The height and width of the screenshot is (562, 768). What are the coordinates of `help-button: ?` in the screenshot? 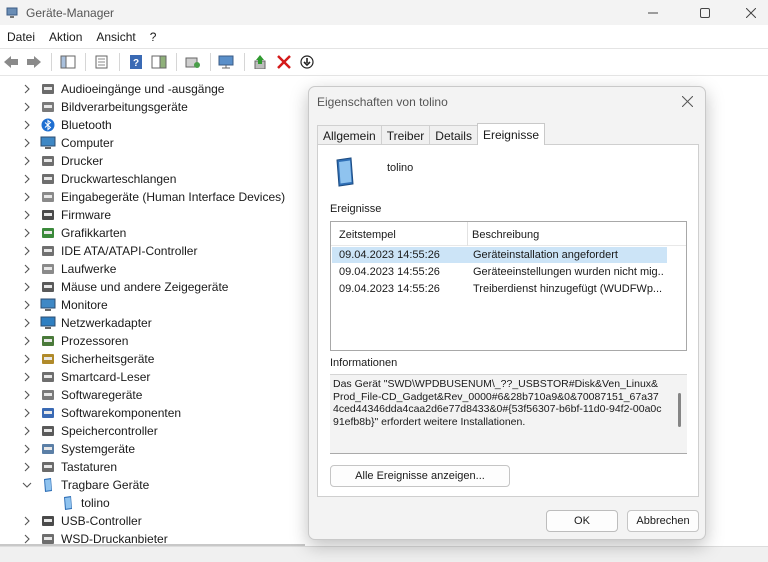 It's located at (136, 62).